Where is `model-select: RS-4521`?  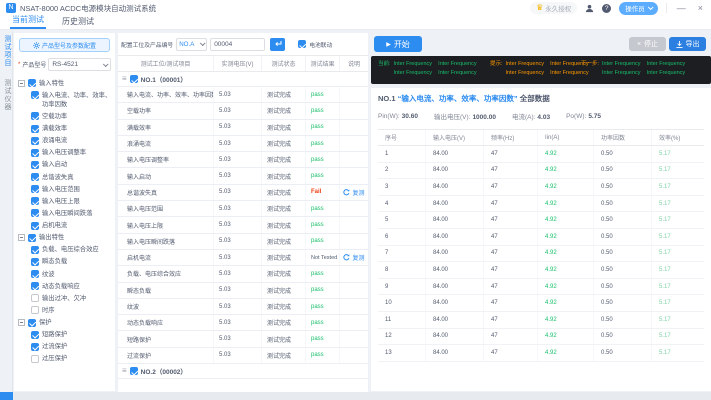 model-select: RS-4521 is located at coordinates (79, 64).